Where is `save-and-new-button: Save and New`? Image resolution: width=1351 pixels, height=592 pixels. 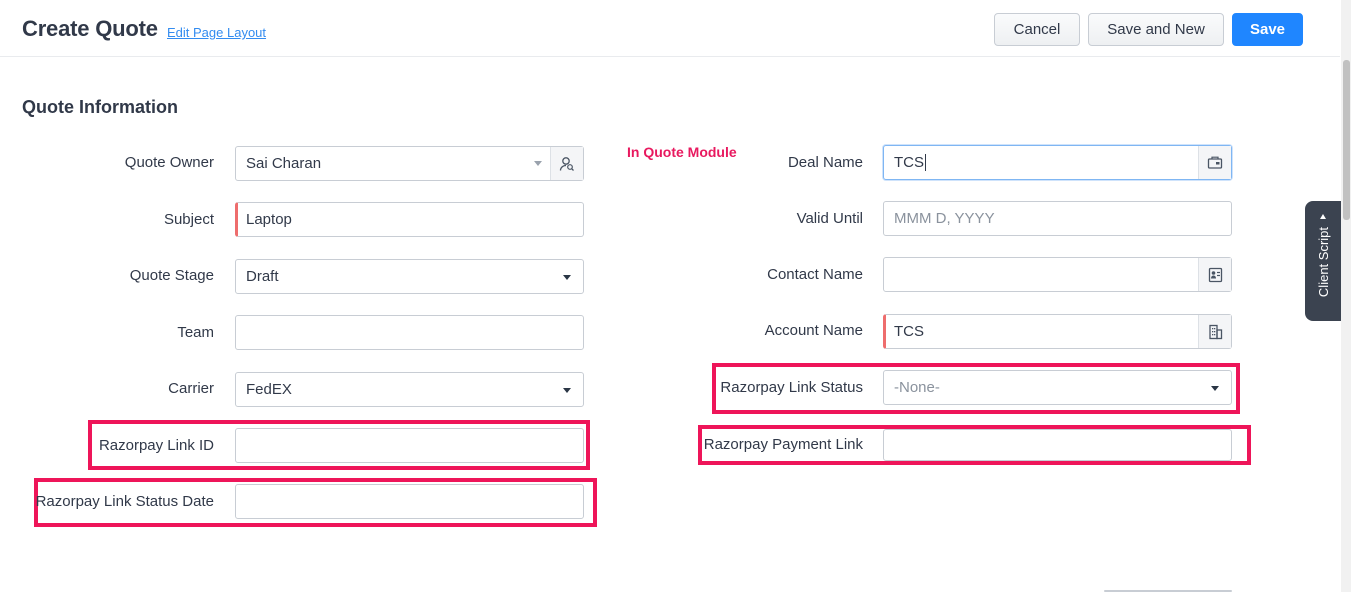
save-and-new-button: Save and New is located at coordinates (1156, 29).